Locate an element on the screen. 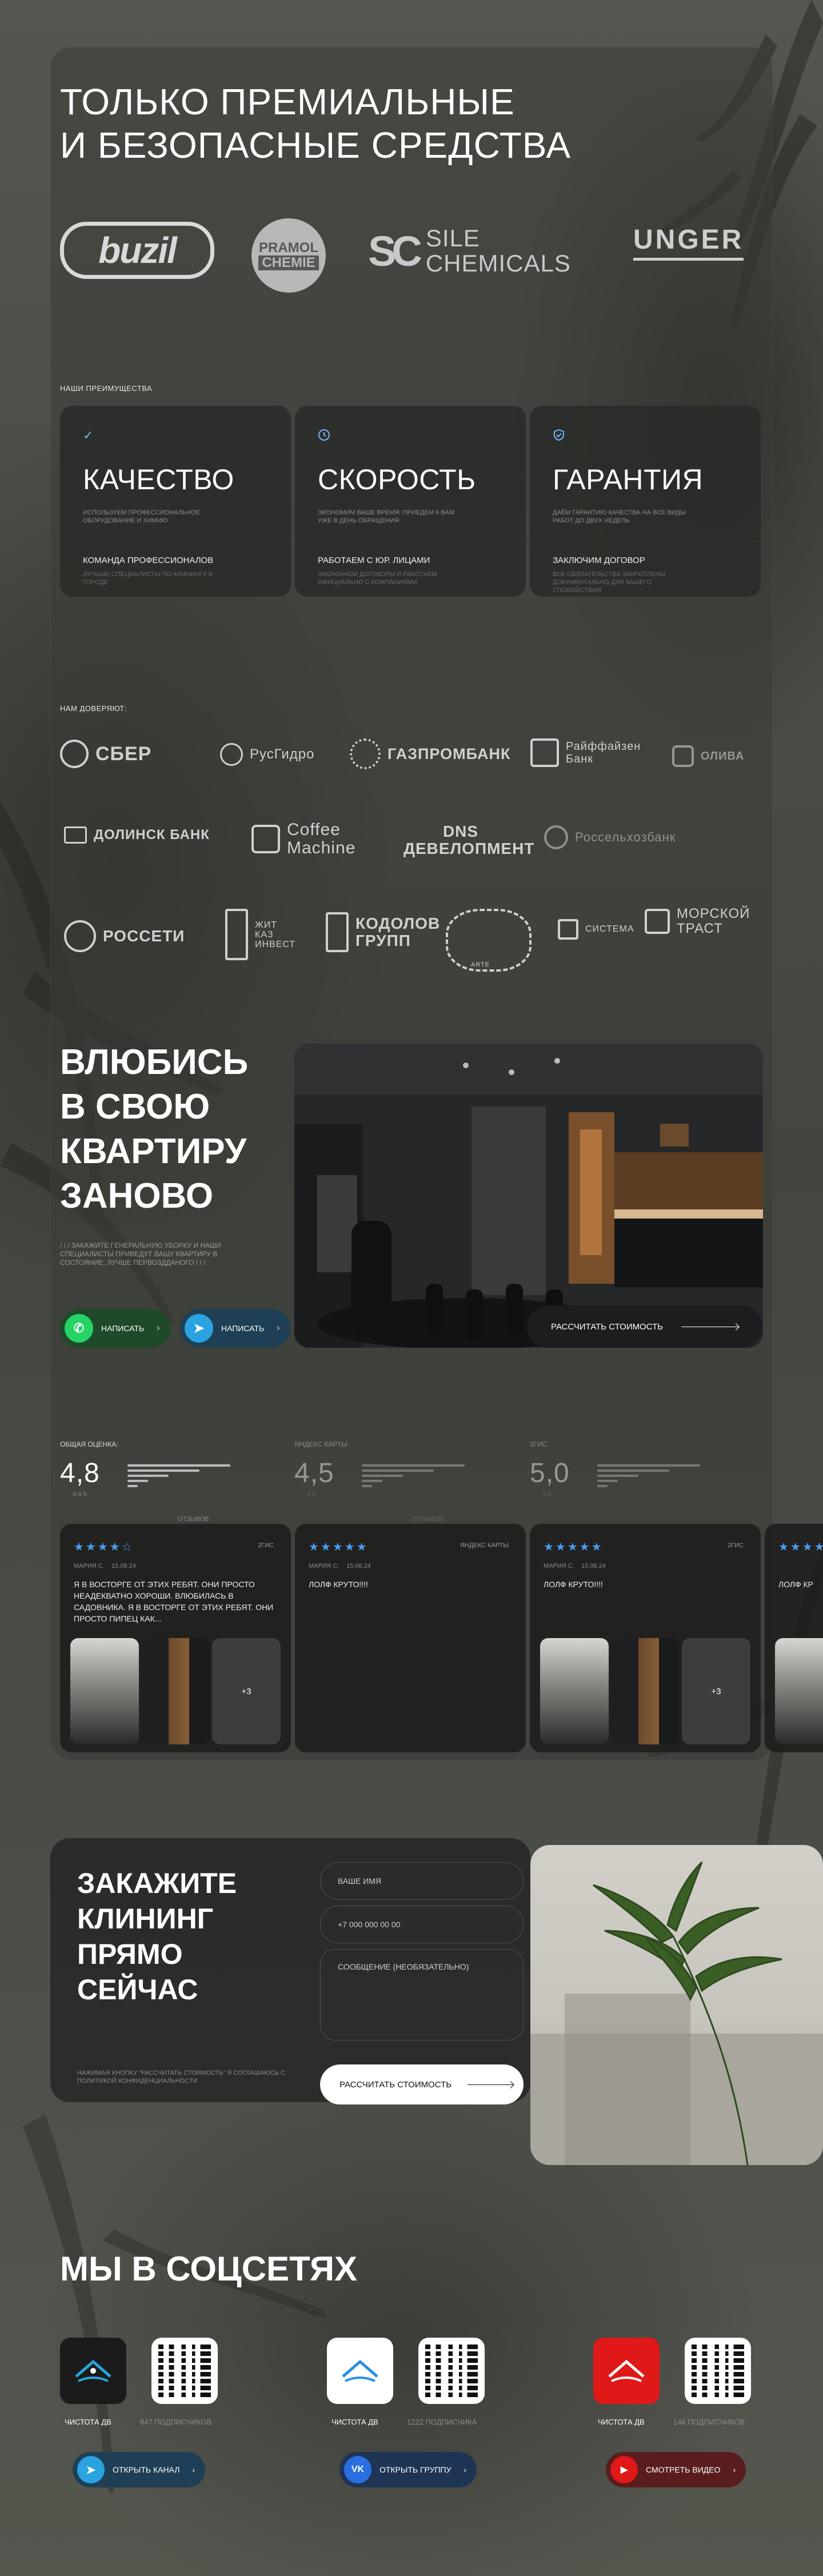 The width and height of the screenshot is (823, 2576). love-title-line: в свою is located at coordinates (135, 1107).